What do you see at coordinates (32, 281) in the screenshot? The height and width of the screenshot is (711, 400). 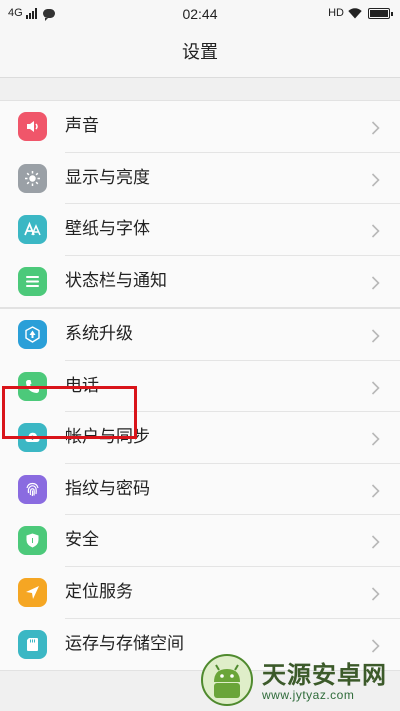 I see `list-icon` at bounding box center [32, 281].